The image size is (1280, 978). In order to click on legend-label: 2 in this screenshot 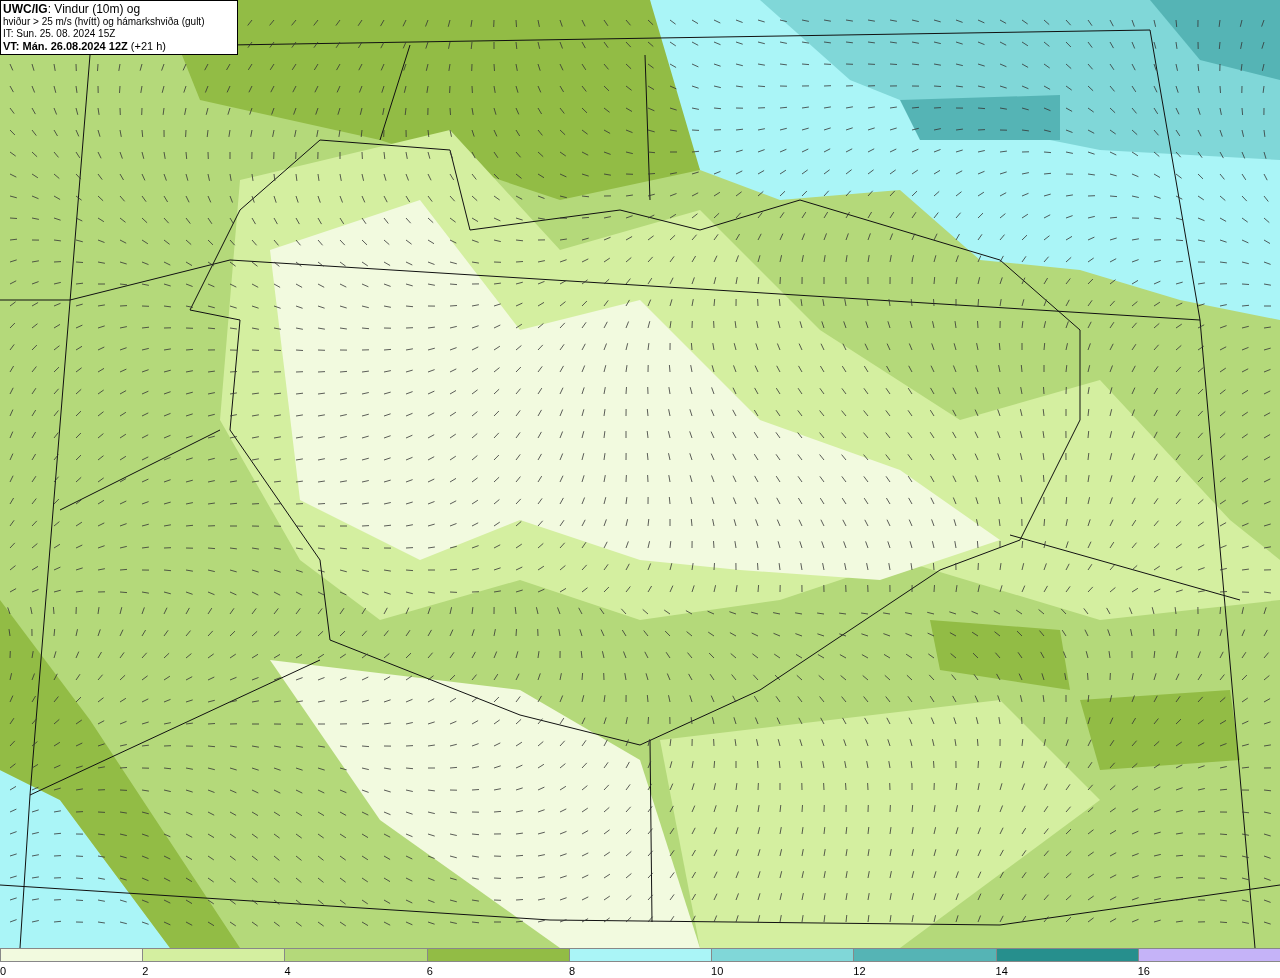, I will do `click(145, 970)`.